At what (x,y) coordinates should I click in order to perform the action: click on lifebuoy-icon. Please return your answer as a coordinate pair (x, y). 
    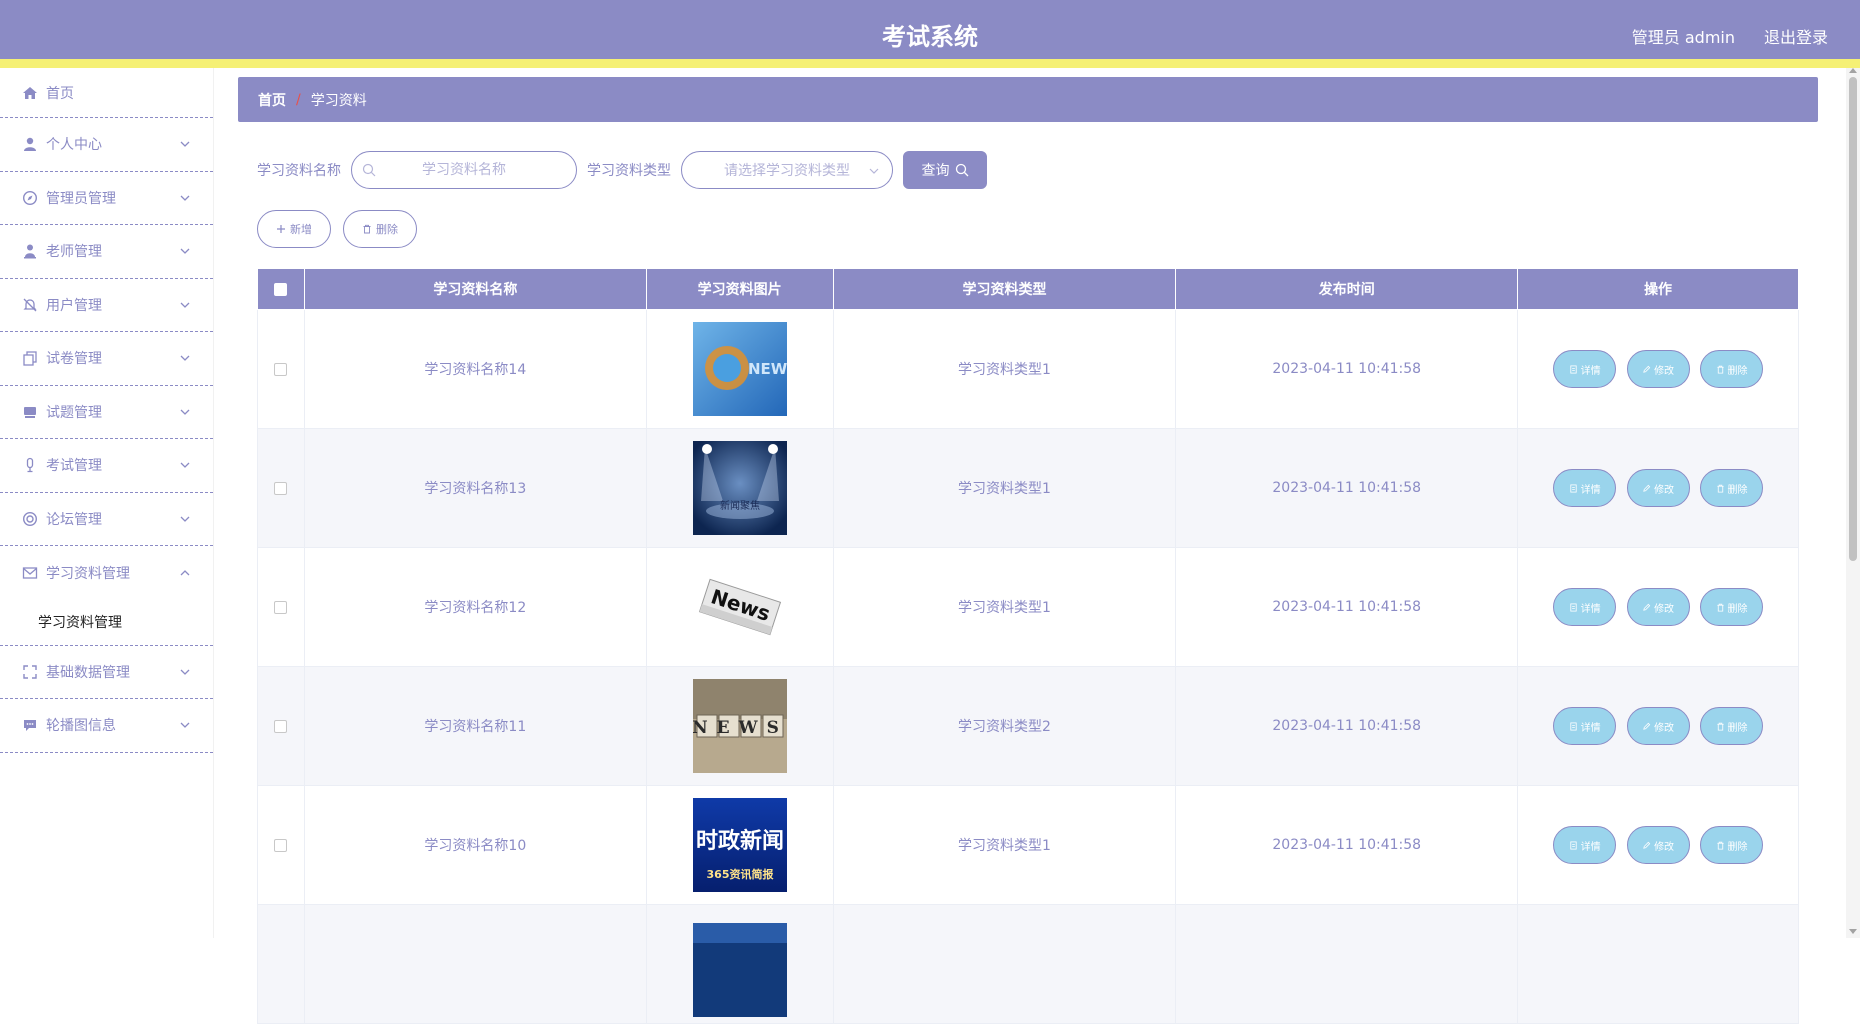
    Looking at the image, I should click on (30, 519).